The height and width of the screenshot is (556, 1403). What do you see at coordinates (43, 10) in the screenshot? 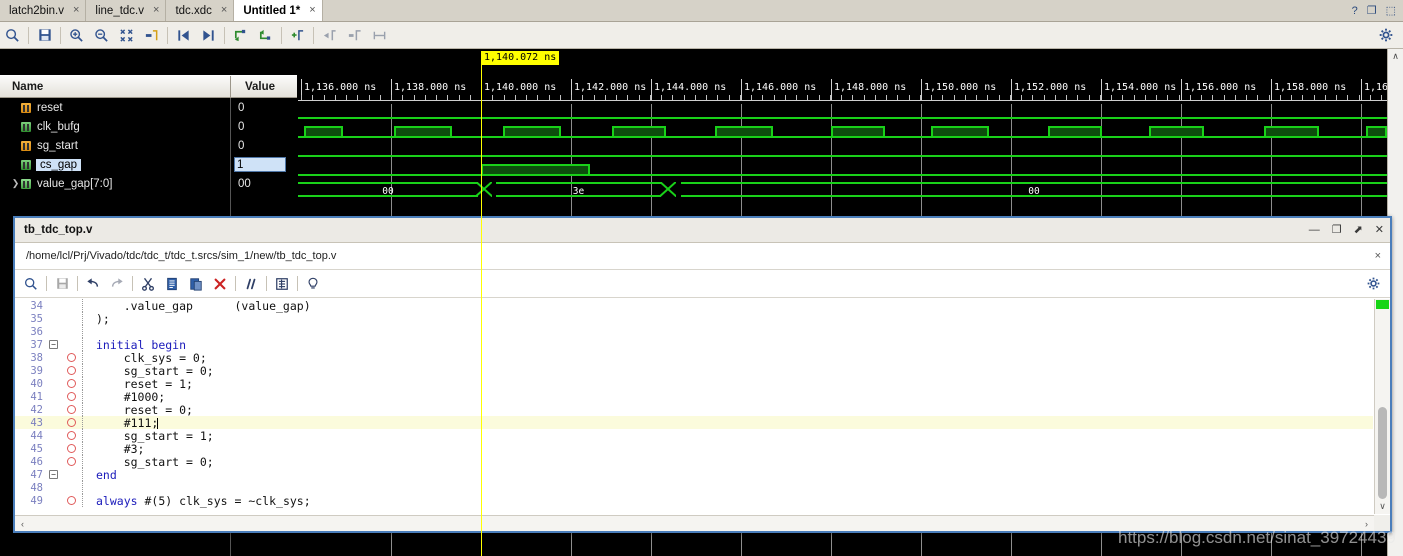
I see `tab-latch2bin: latch2bin.v ×` at bounding box center [43, 10].